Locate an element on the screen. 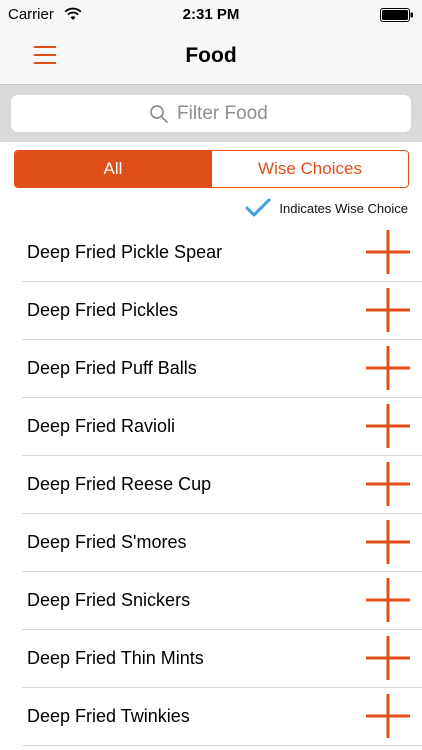 This screenshot has height=750, width=422. status-bar: Carrier 2:31 PM is located at coordinates (211, 15).